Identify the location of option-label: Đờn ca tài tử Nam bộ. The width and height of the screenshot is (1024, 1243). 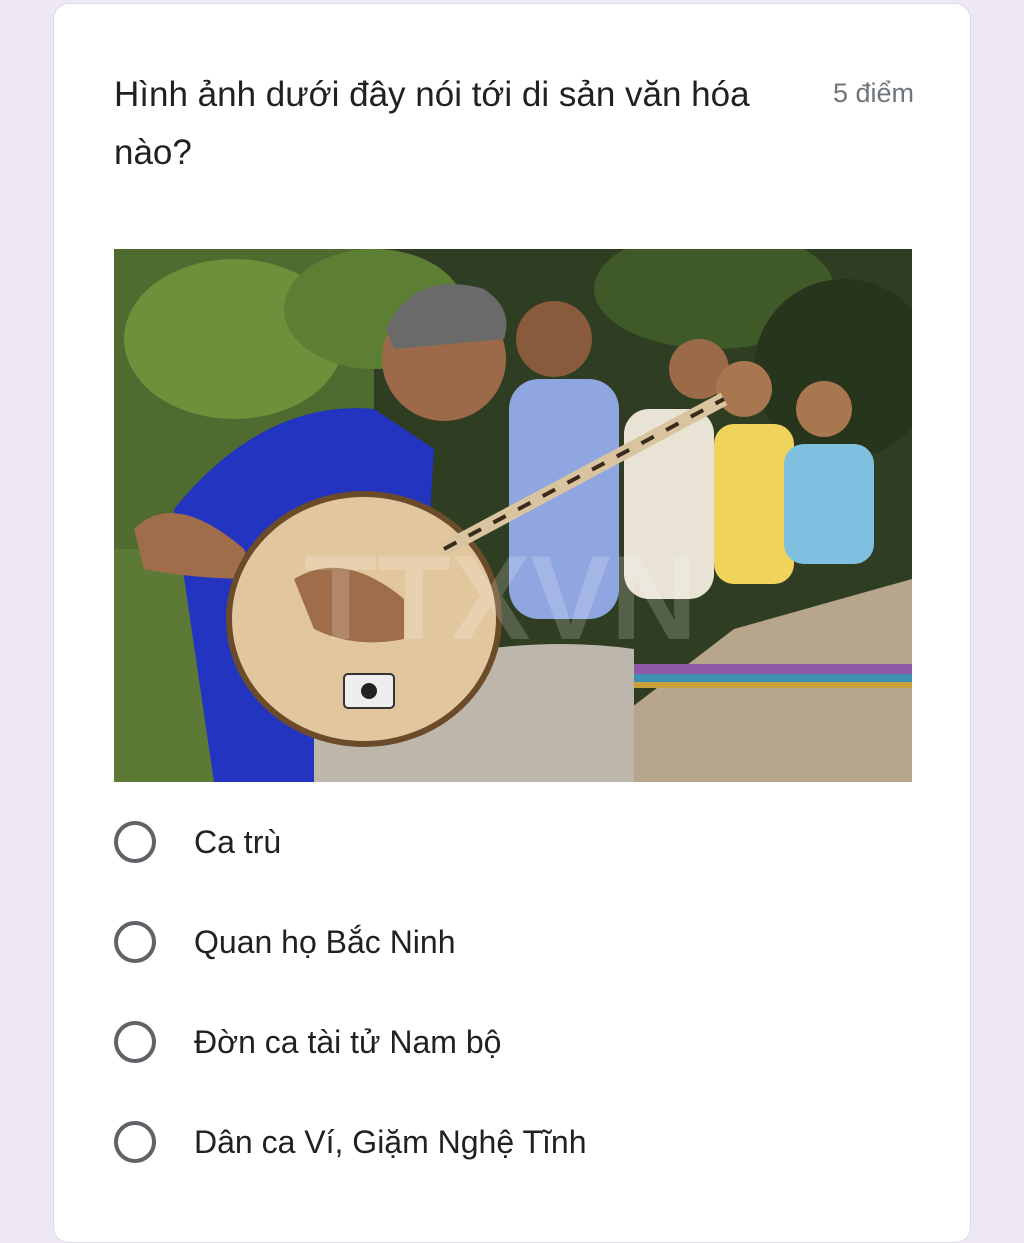
(348, 1042).